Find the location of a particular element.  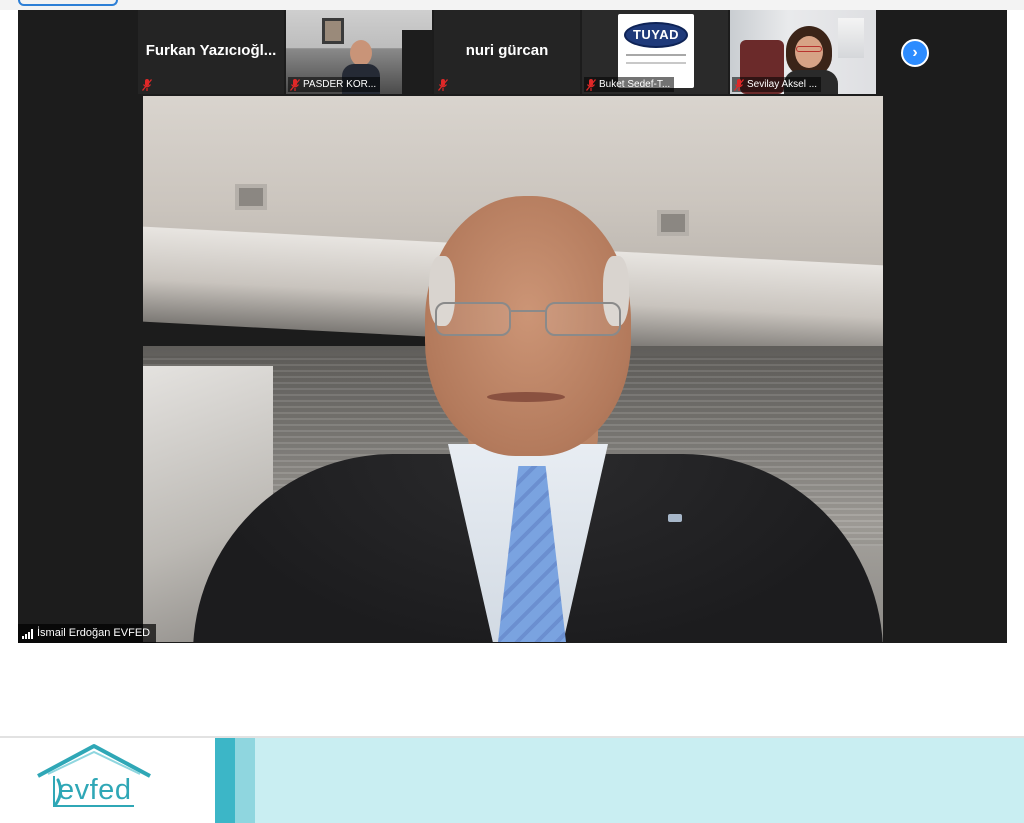

banner-background is located at coordinates (639, 780).